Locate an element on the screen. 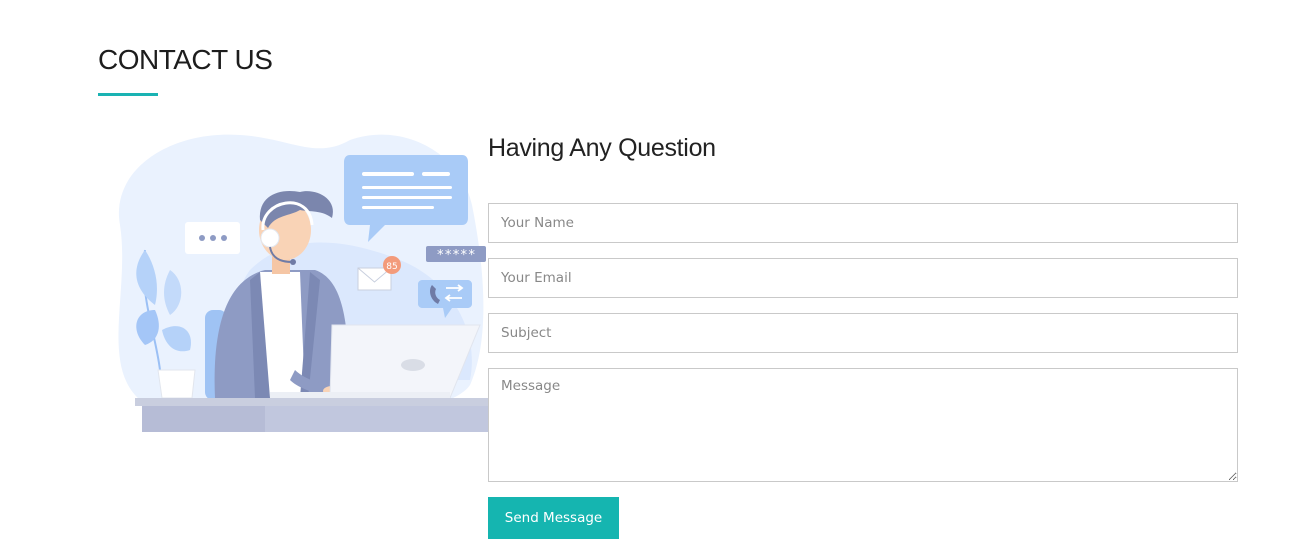  send-message-button: Send Message is located at coordinates (553, 518).